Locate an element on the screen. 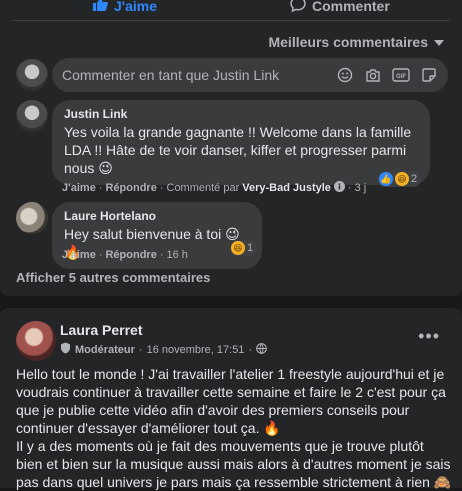  speech-bubble-icon is located at coordinates (298, 7).